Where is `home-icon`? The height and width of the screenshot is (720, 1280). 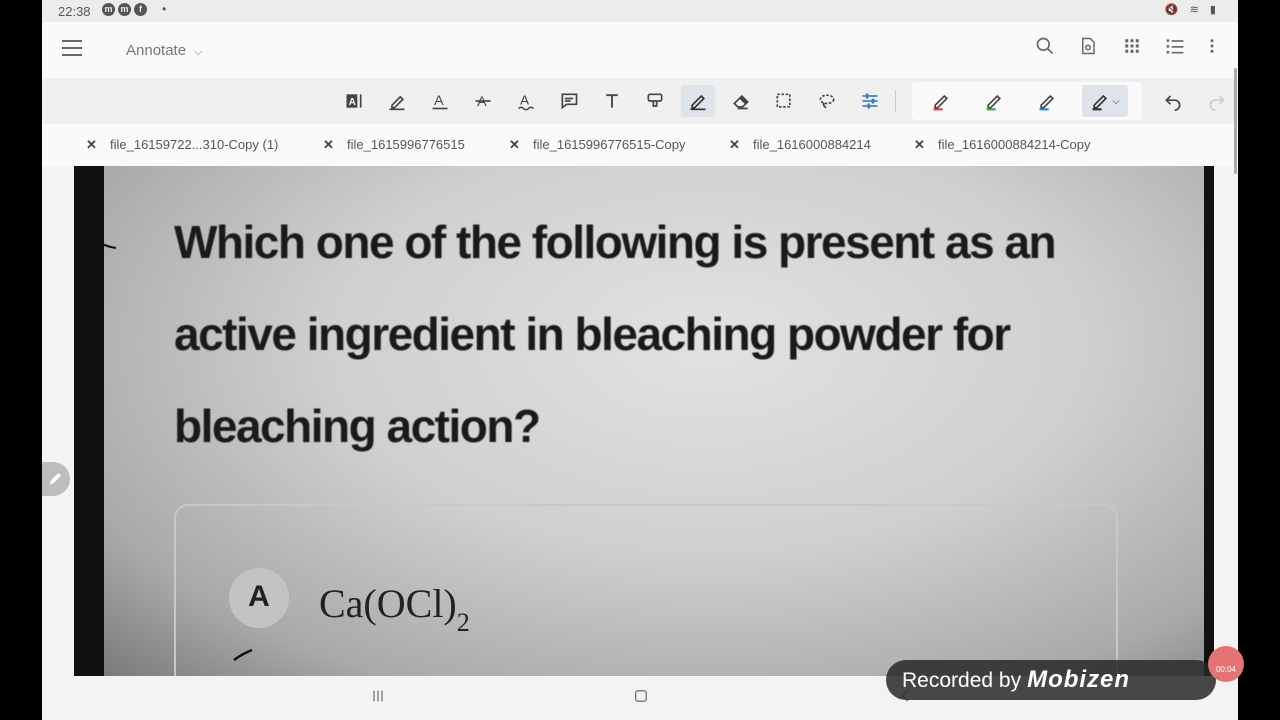 home-icon is located at coordinates (641, 698).